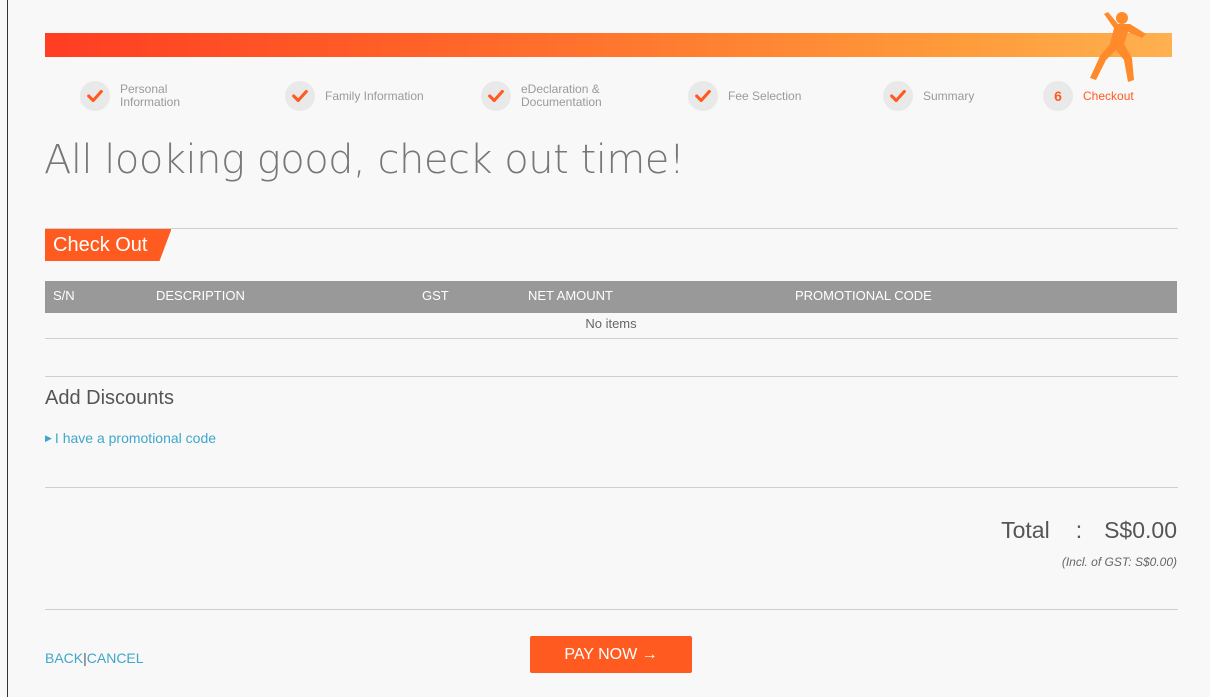 The height and width of the screenshot is (697, 1210). Describe the element at coordinates (863, 295) in the screenshot. I see `column-header-promotional-code: PROMOTIONAL CODE` at that location.